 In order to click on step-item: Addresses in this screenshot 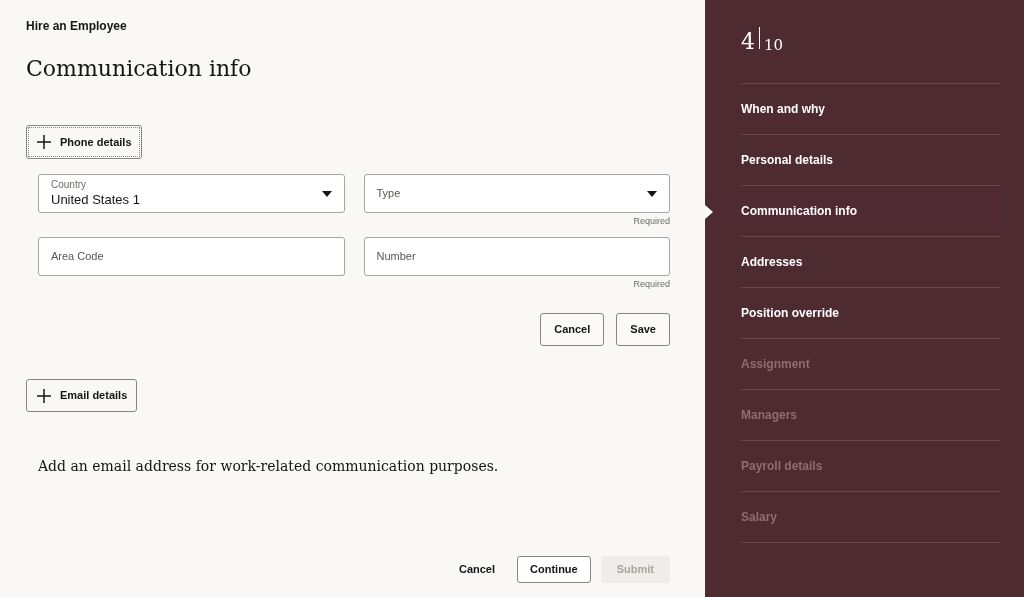, I will do `click(852, 262)`.